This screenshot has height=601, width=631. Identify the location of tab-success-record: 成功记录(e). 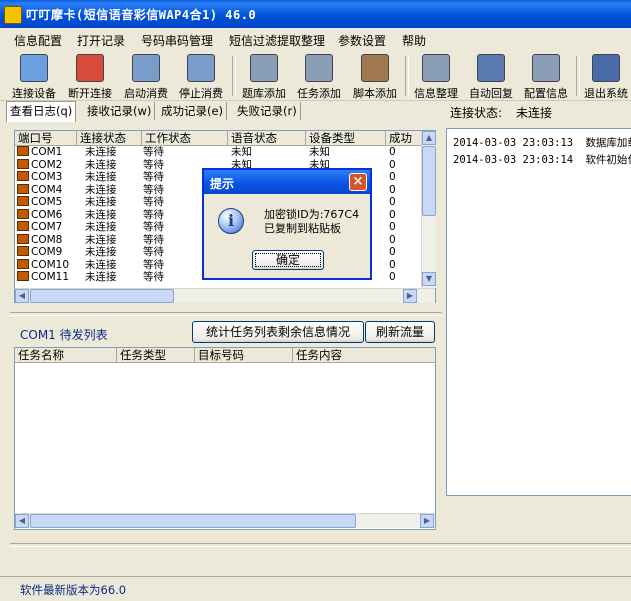
(193, 111).